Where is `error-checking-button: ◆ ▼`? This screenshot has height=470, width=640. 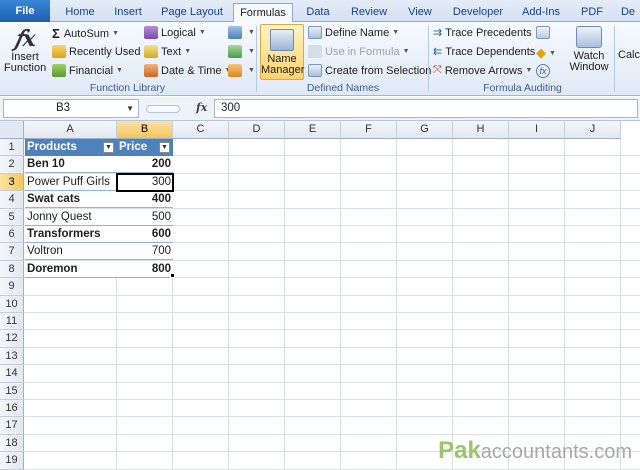 error-checking-button: ◆ ▼ is located at coordinates (546, 53).